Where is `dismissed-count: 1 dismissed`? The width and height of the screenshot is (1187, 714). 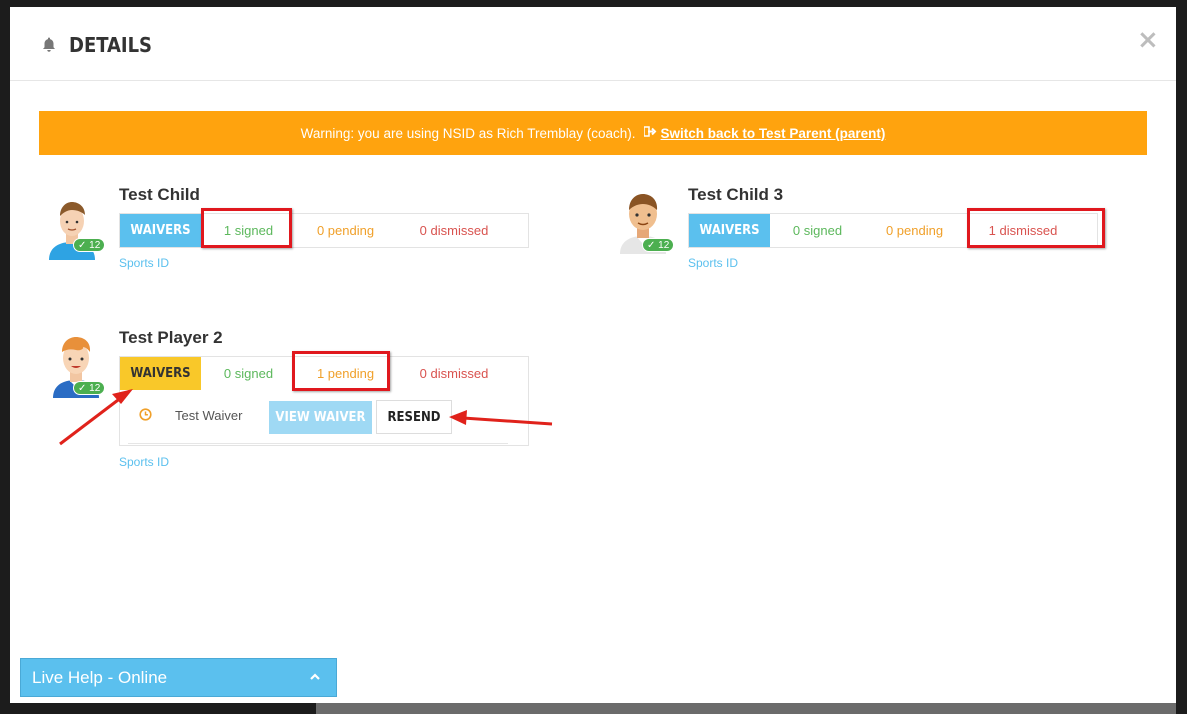 dismissed-count: 1 dismissed is located at coordinates (1023, 230).